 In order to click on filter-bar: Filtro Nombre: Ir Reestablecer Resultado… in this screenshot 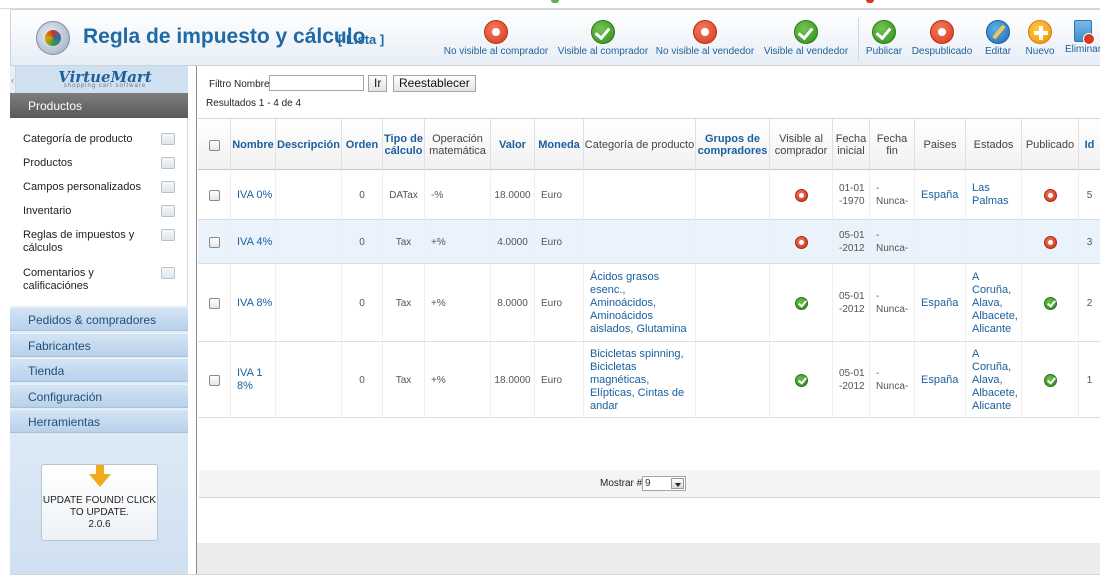, I will do `click(648, 92)`.